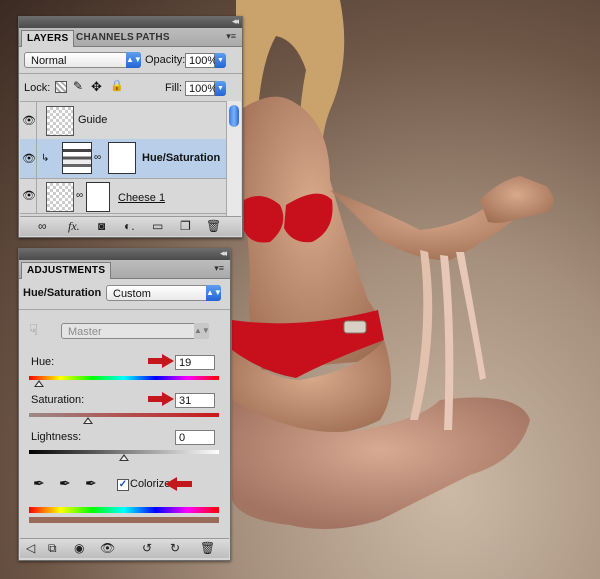 The height and width of the screenshot is (579, 600). What do you see at coordinates (85, 332) in the screenshot?
I see `channel-value: Master` at bounding box center [85, 332].